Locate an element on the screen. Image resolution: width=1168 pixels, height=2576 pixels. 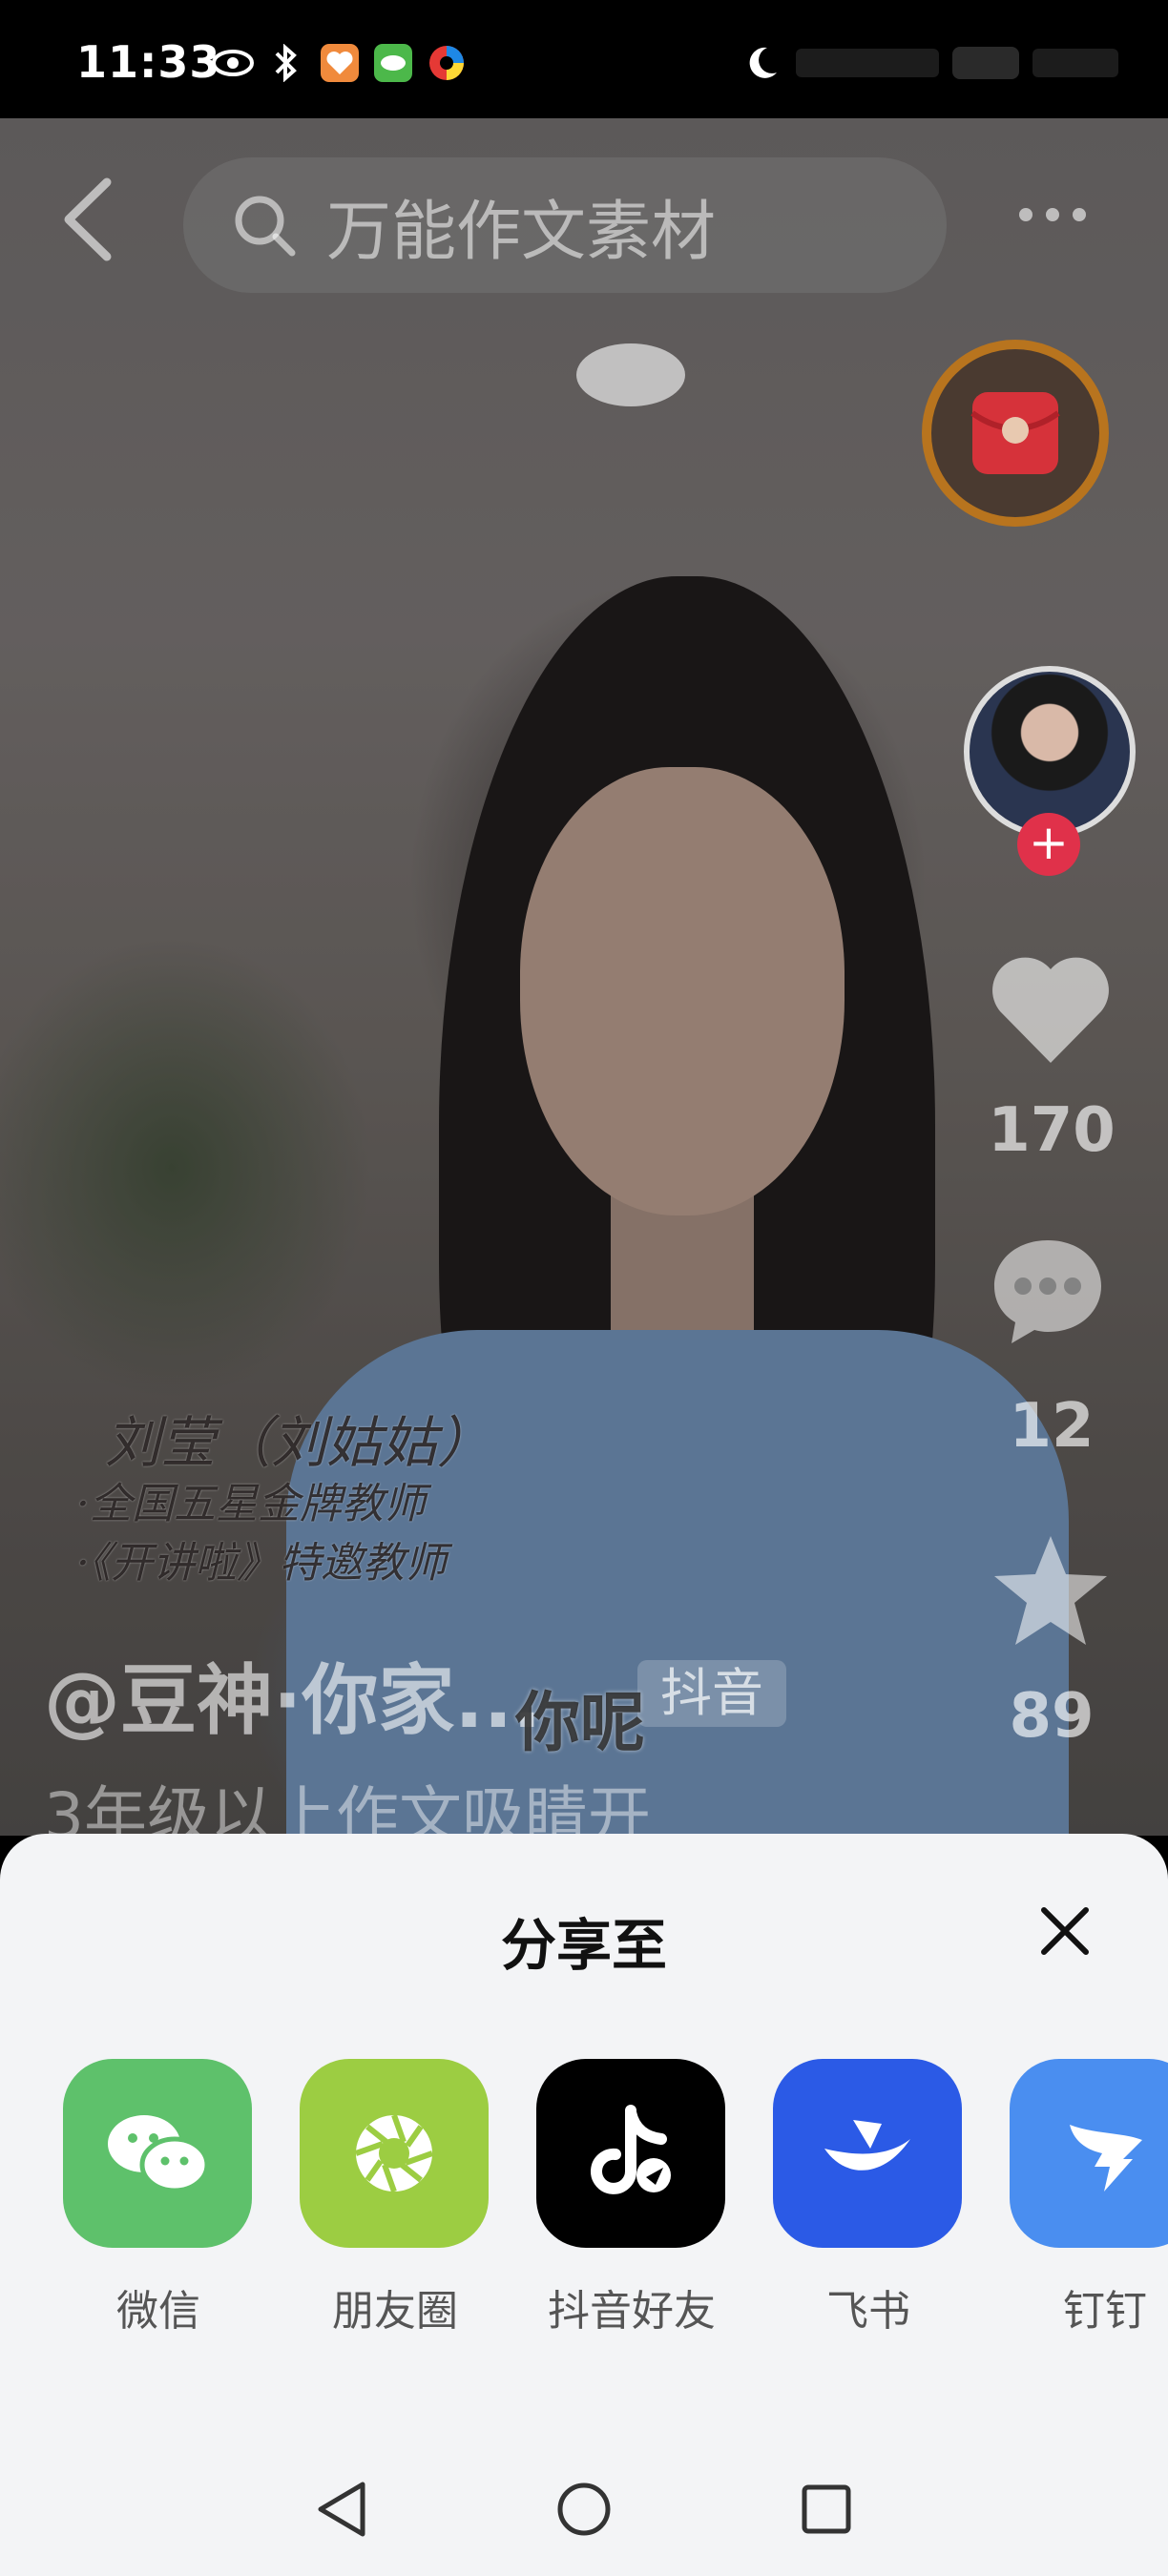
cloud-app-icon is located at coordinates (393, 63).